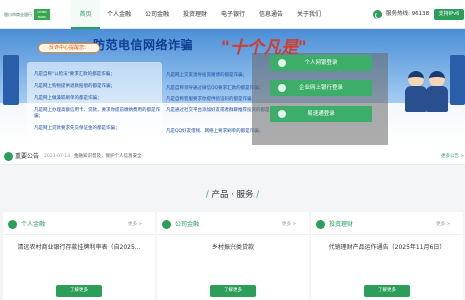  Describe the element at coordinates (232, 156) in the screenshot. I see `notice-bar: 重要公告 2023-07-14 金融知识普及，保护个人信息安全 更多公告 >` at that location.